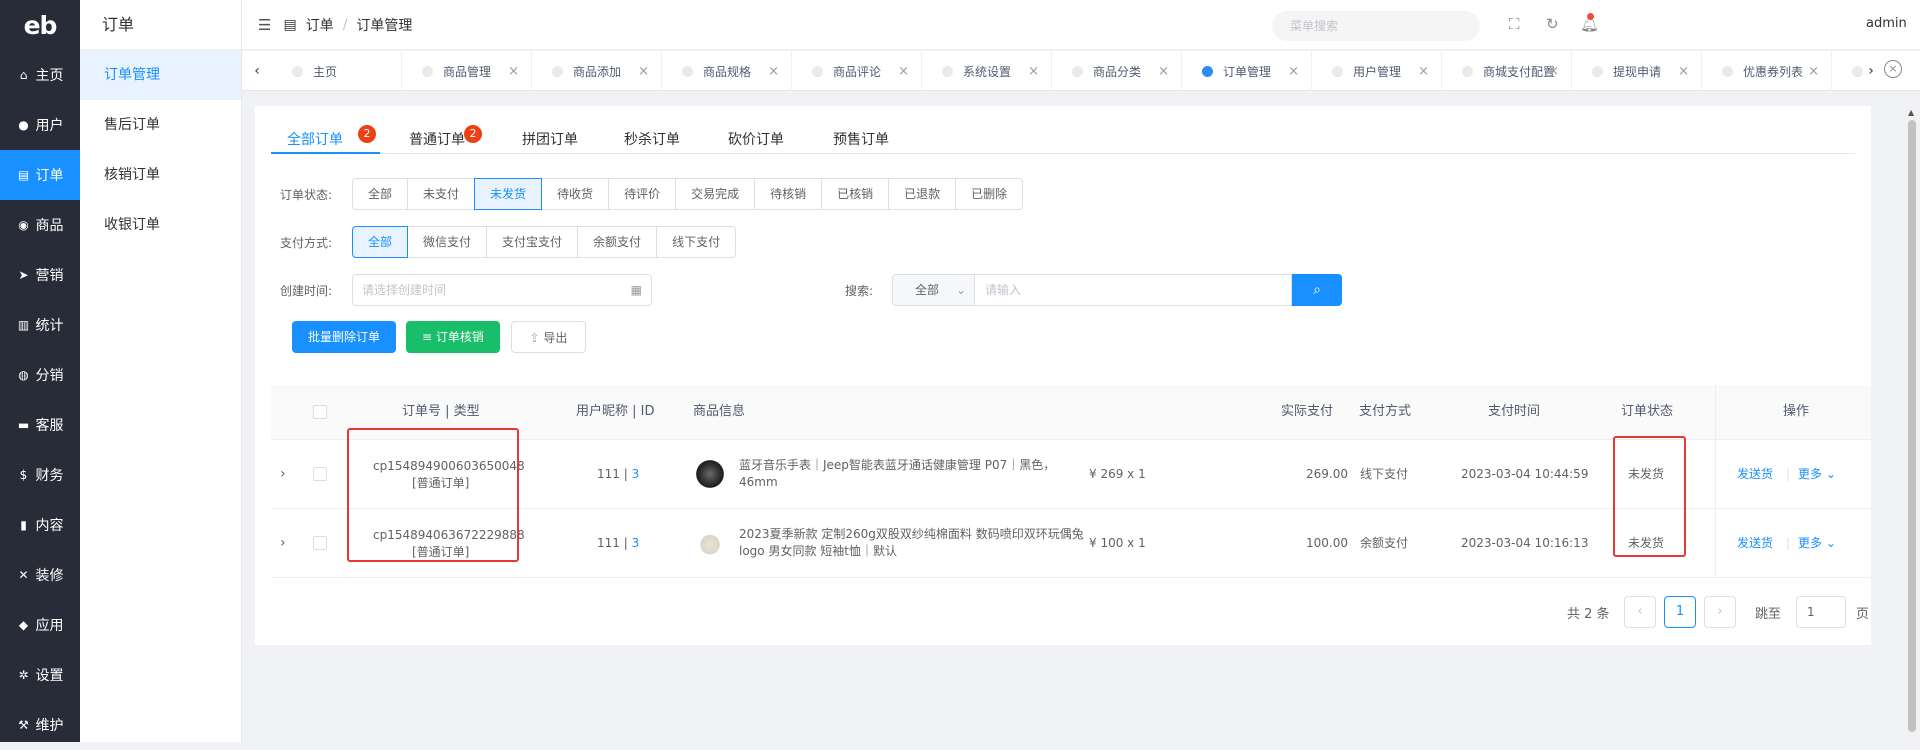  I want to click on pay-time: 2023-03-04 10:44:59, so click(1525, 474).